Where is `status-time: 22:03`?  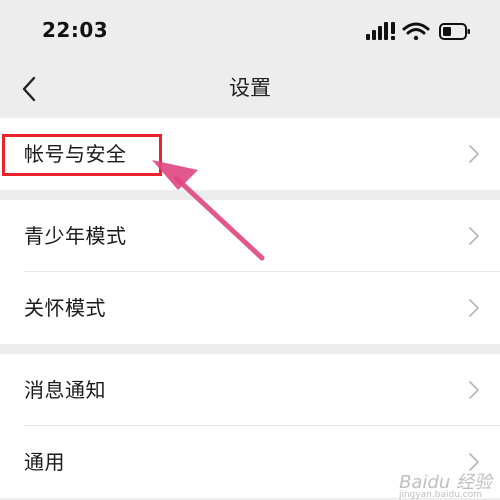 status-time: 22:03 is located at coordinates (75, 30).